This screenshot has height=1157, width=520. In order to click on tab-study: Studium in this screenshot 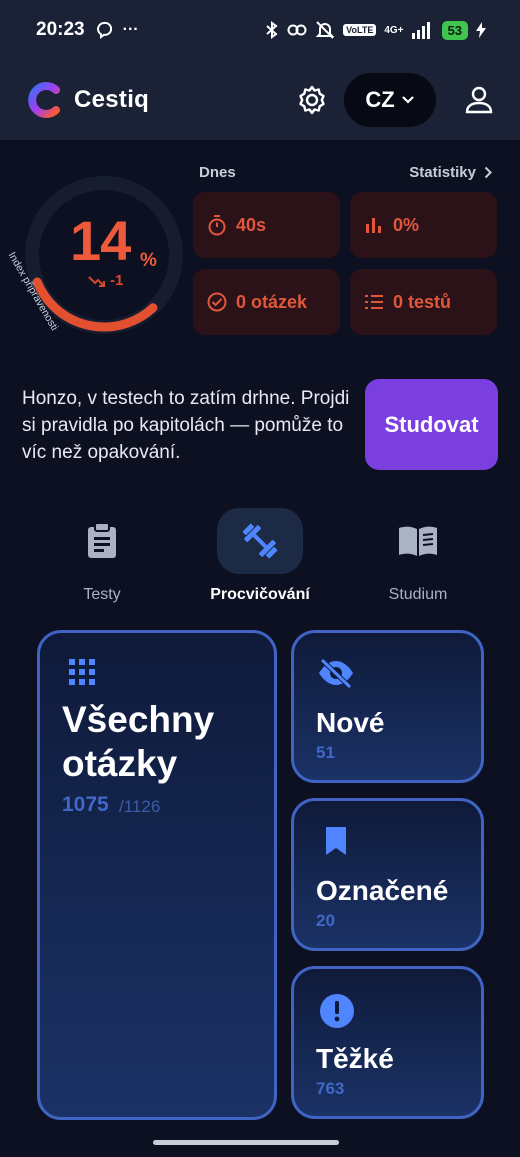, I will do `click(418, 558)`.